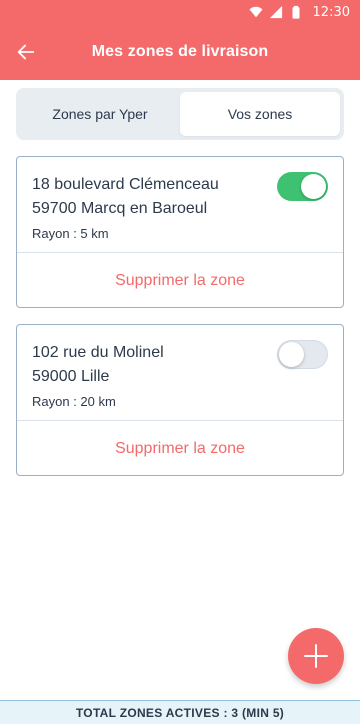 Image resolution: width=360 pixels, height=724 pixels. I want to click on add-zone-button, so click(316, 656).